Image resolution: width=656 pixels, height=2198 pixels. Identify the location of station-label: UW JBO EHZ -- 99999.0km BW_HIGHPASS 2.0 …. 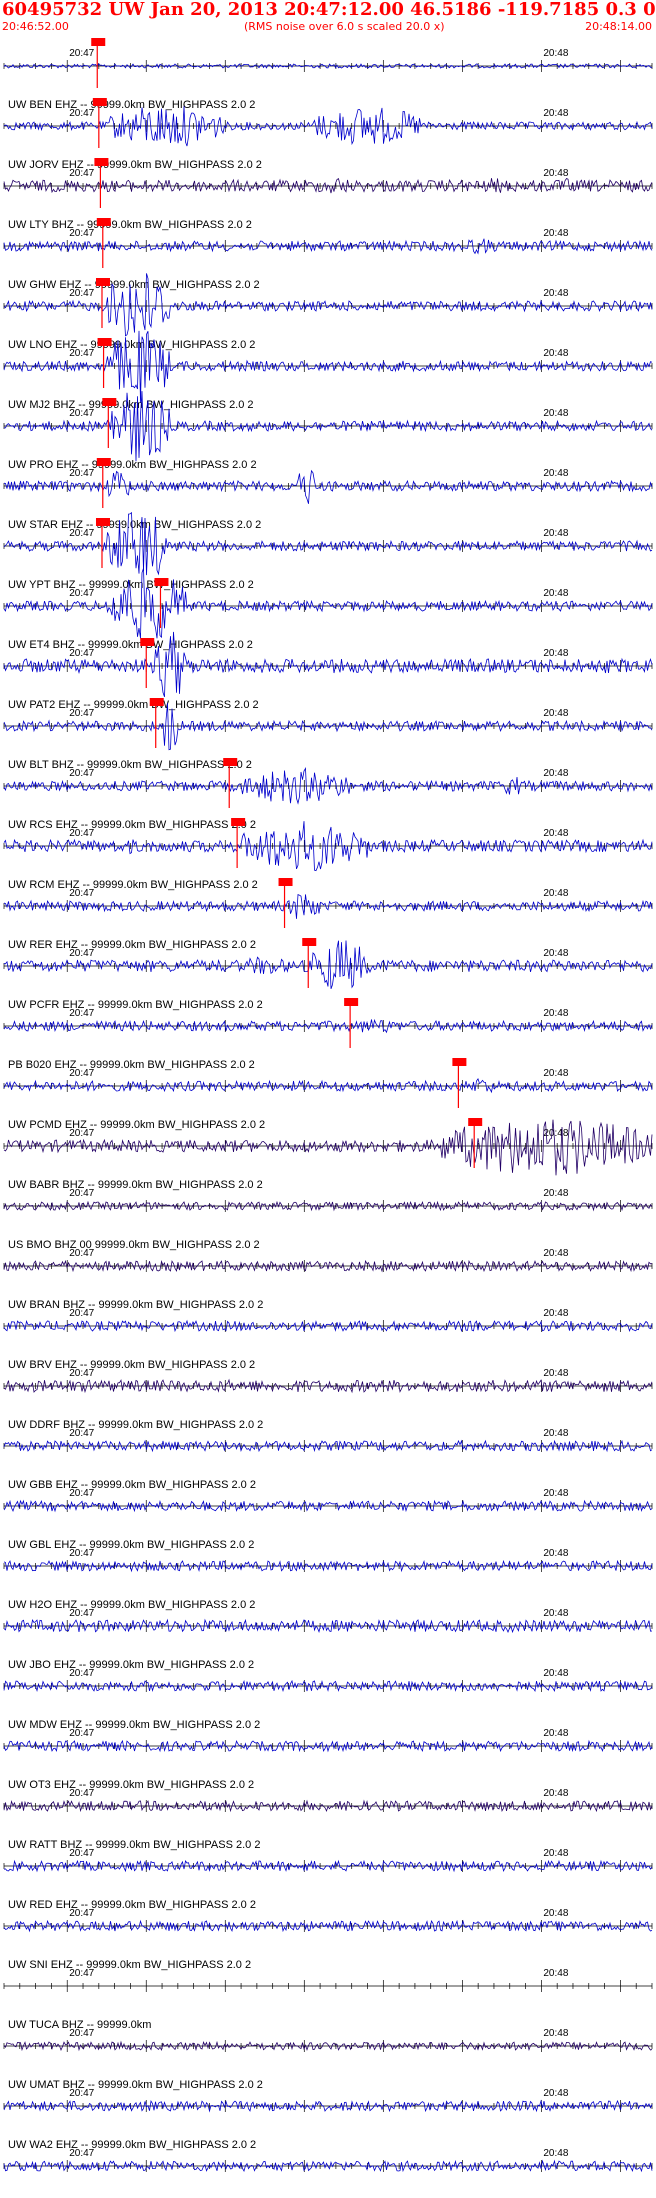
(131, 1665).